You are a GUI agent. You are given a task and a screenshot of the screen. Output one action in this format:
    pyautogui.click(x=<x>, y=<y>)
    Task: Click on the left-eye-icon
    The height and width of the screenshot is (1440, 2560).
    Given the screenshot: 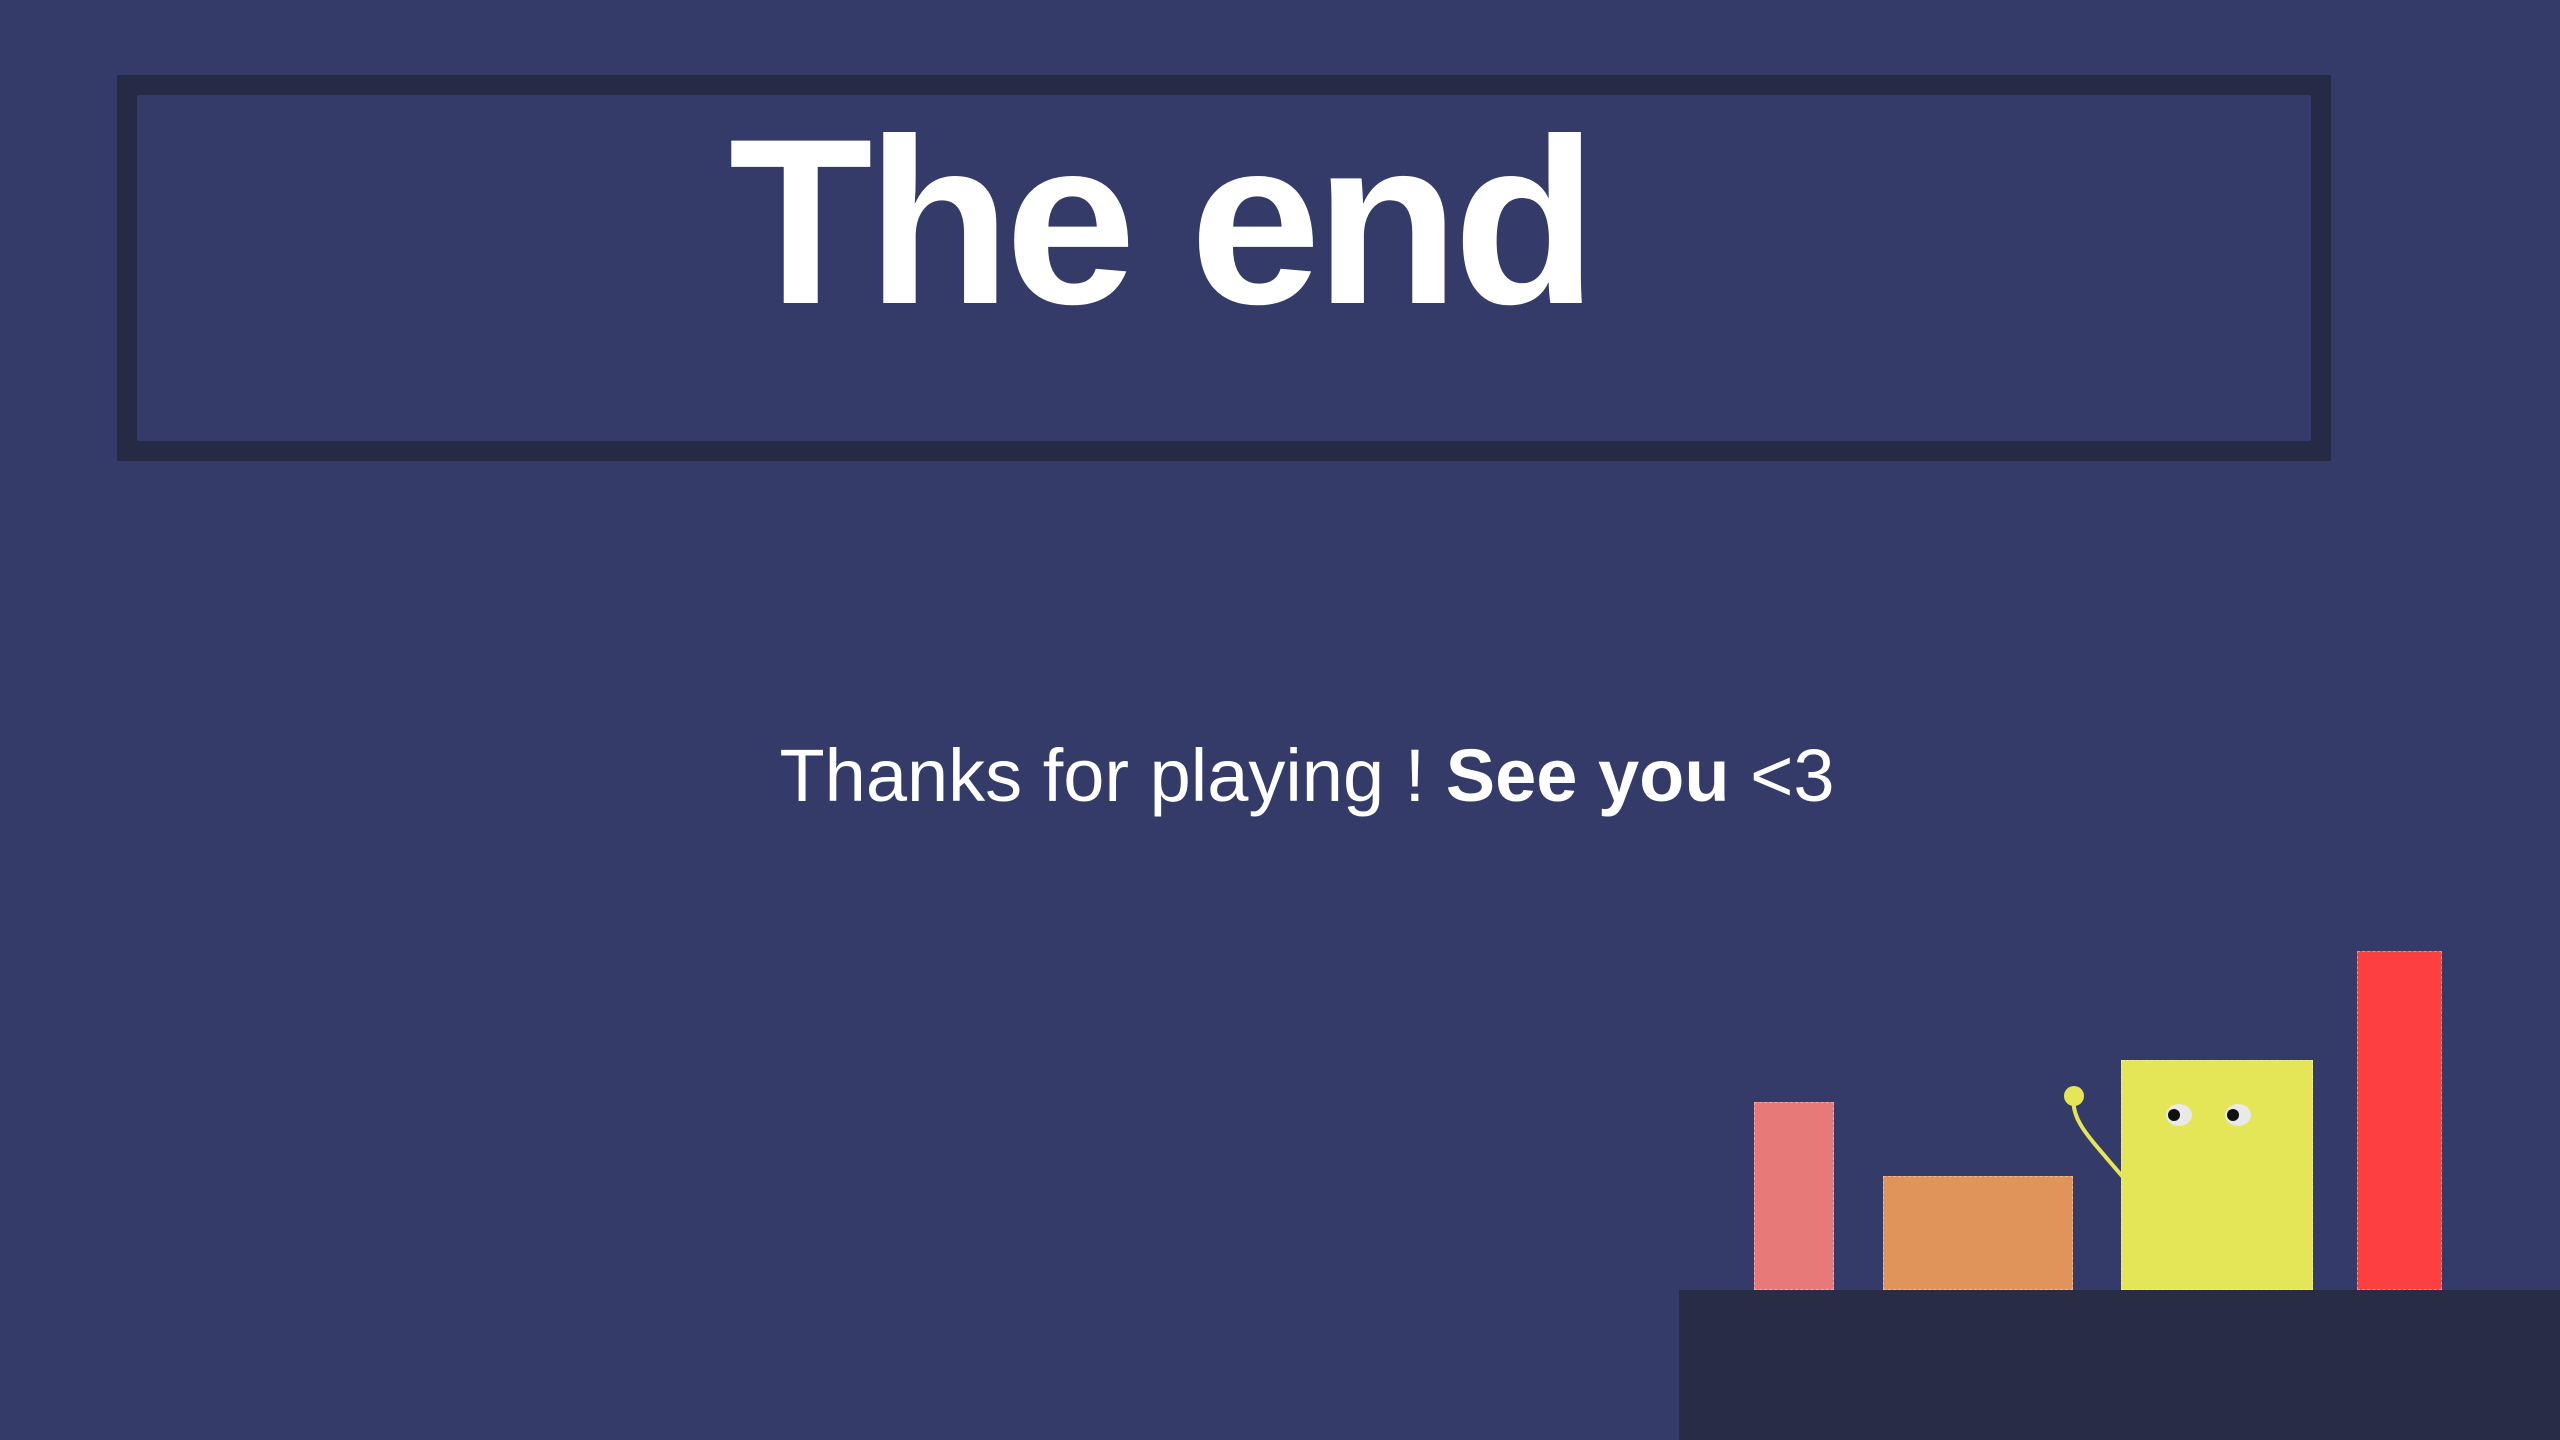 What is the action you would take?
    pyautogui.click(x=2179, y=1115)
    